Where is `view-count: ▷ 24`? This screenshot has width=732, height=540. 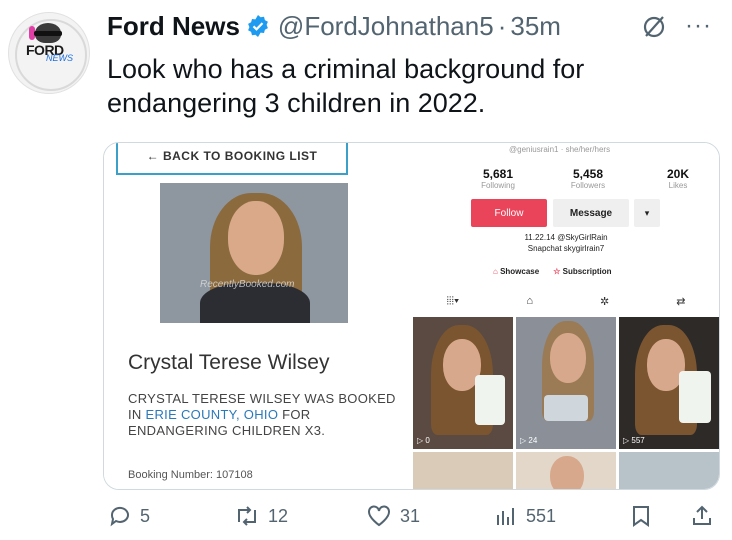
view-count: ▷ 24 is located at coordinates (529, 440).